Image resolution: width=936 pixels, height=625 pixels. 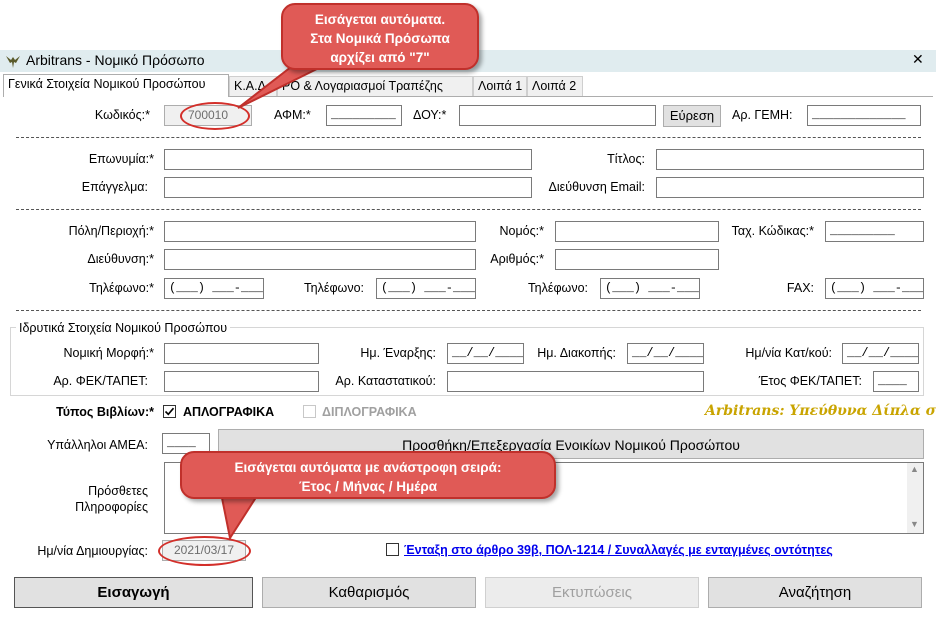 What do you see at coordinates (277, 300) in the screenshot?
I see `callout-pointers` at bounding box center [277, 300].